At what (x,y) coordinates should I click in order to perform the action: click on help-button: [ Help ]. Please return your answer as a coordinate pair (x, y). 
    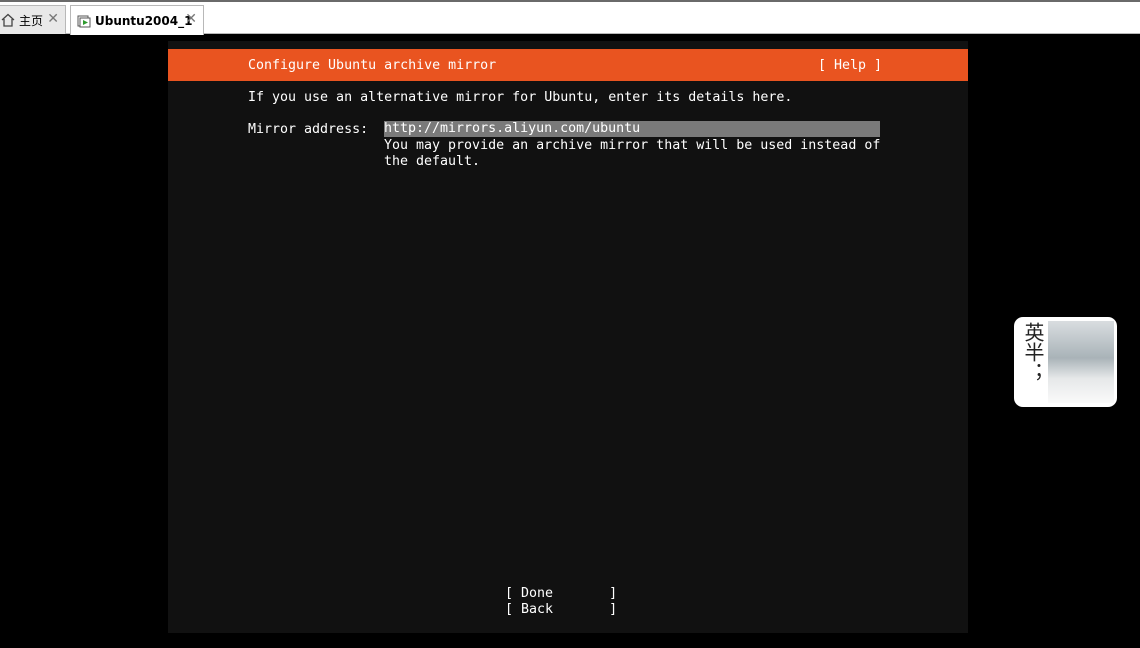
    Looking at the image, I should click on (850, 66).